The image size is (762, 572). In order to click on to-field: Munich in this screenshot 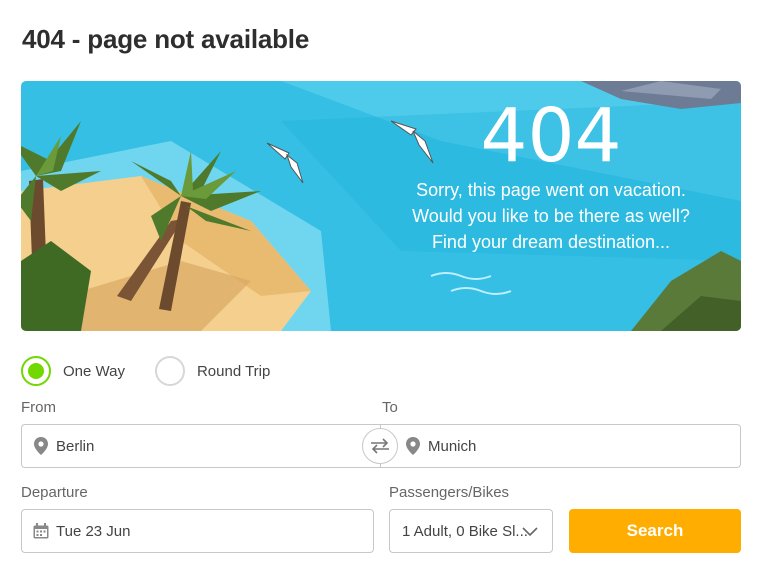, I will do `click(560, 446)`.